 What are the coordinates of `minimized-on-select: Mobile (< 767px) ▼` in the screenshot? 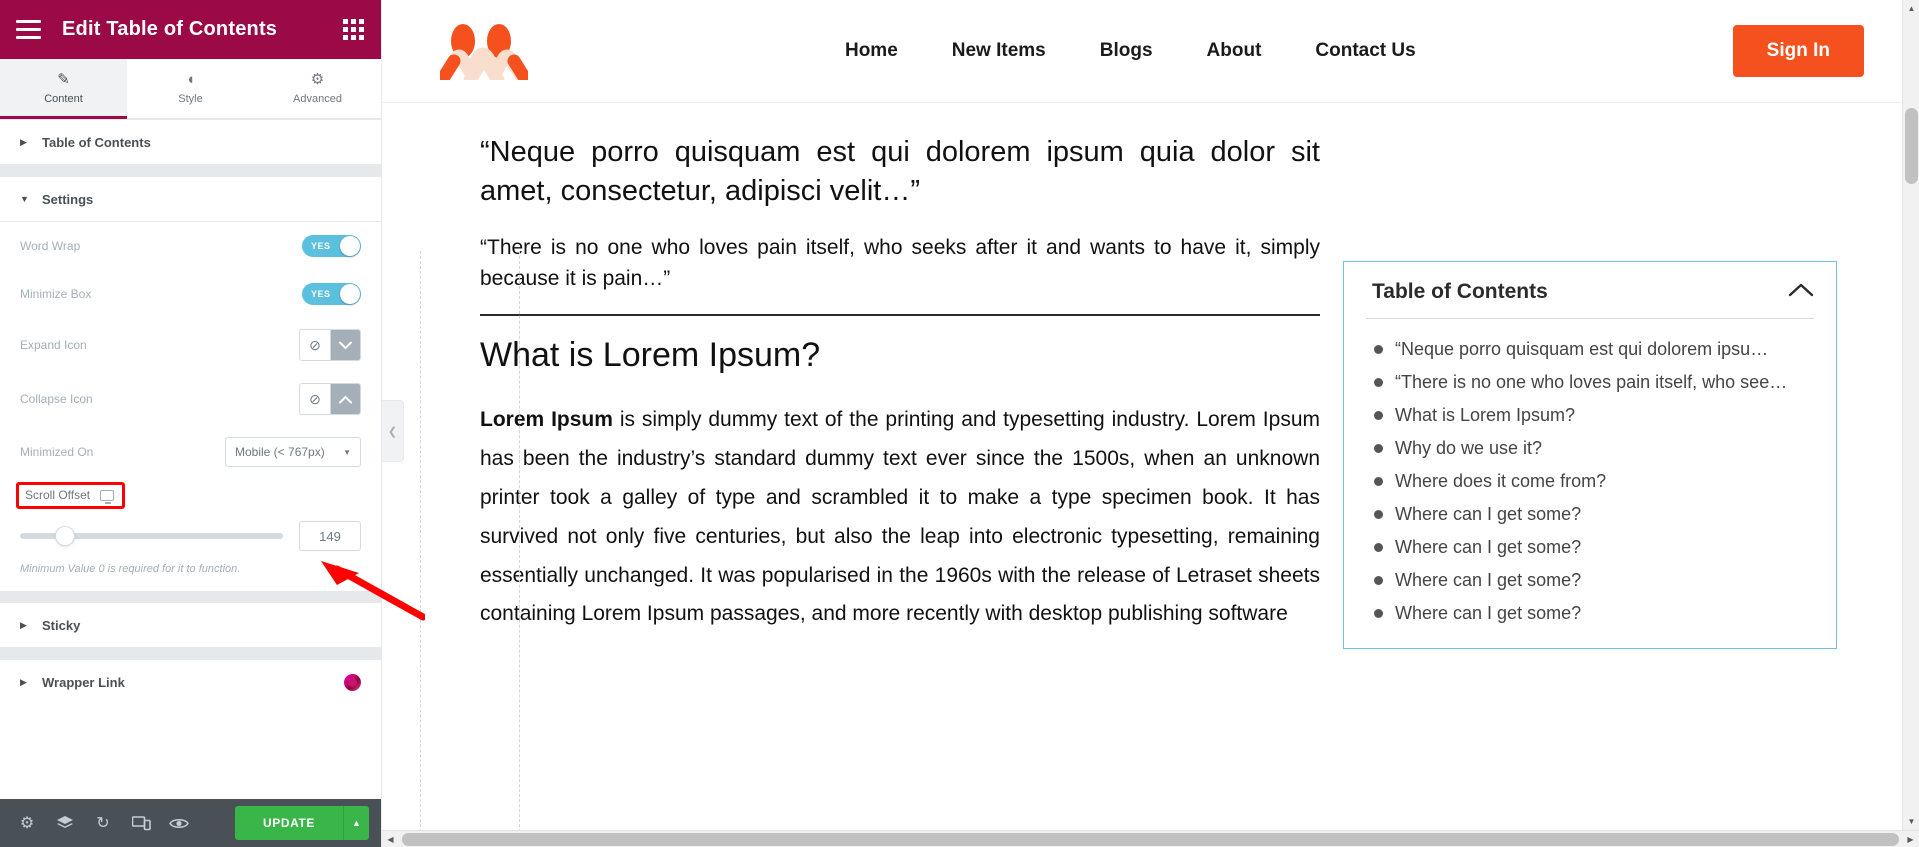 It's located at (293, 452).